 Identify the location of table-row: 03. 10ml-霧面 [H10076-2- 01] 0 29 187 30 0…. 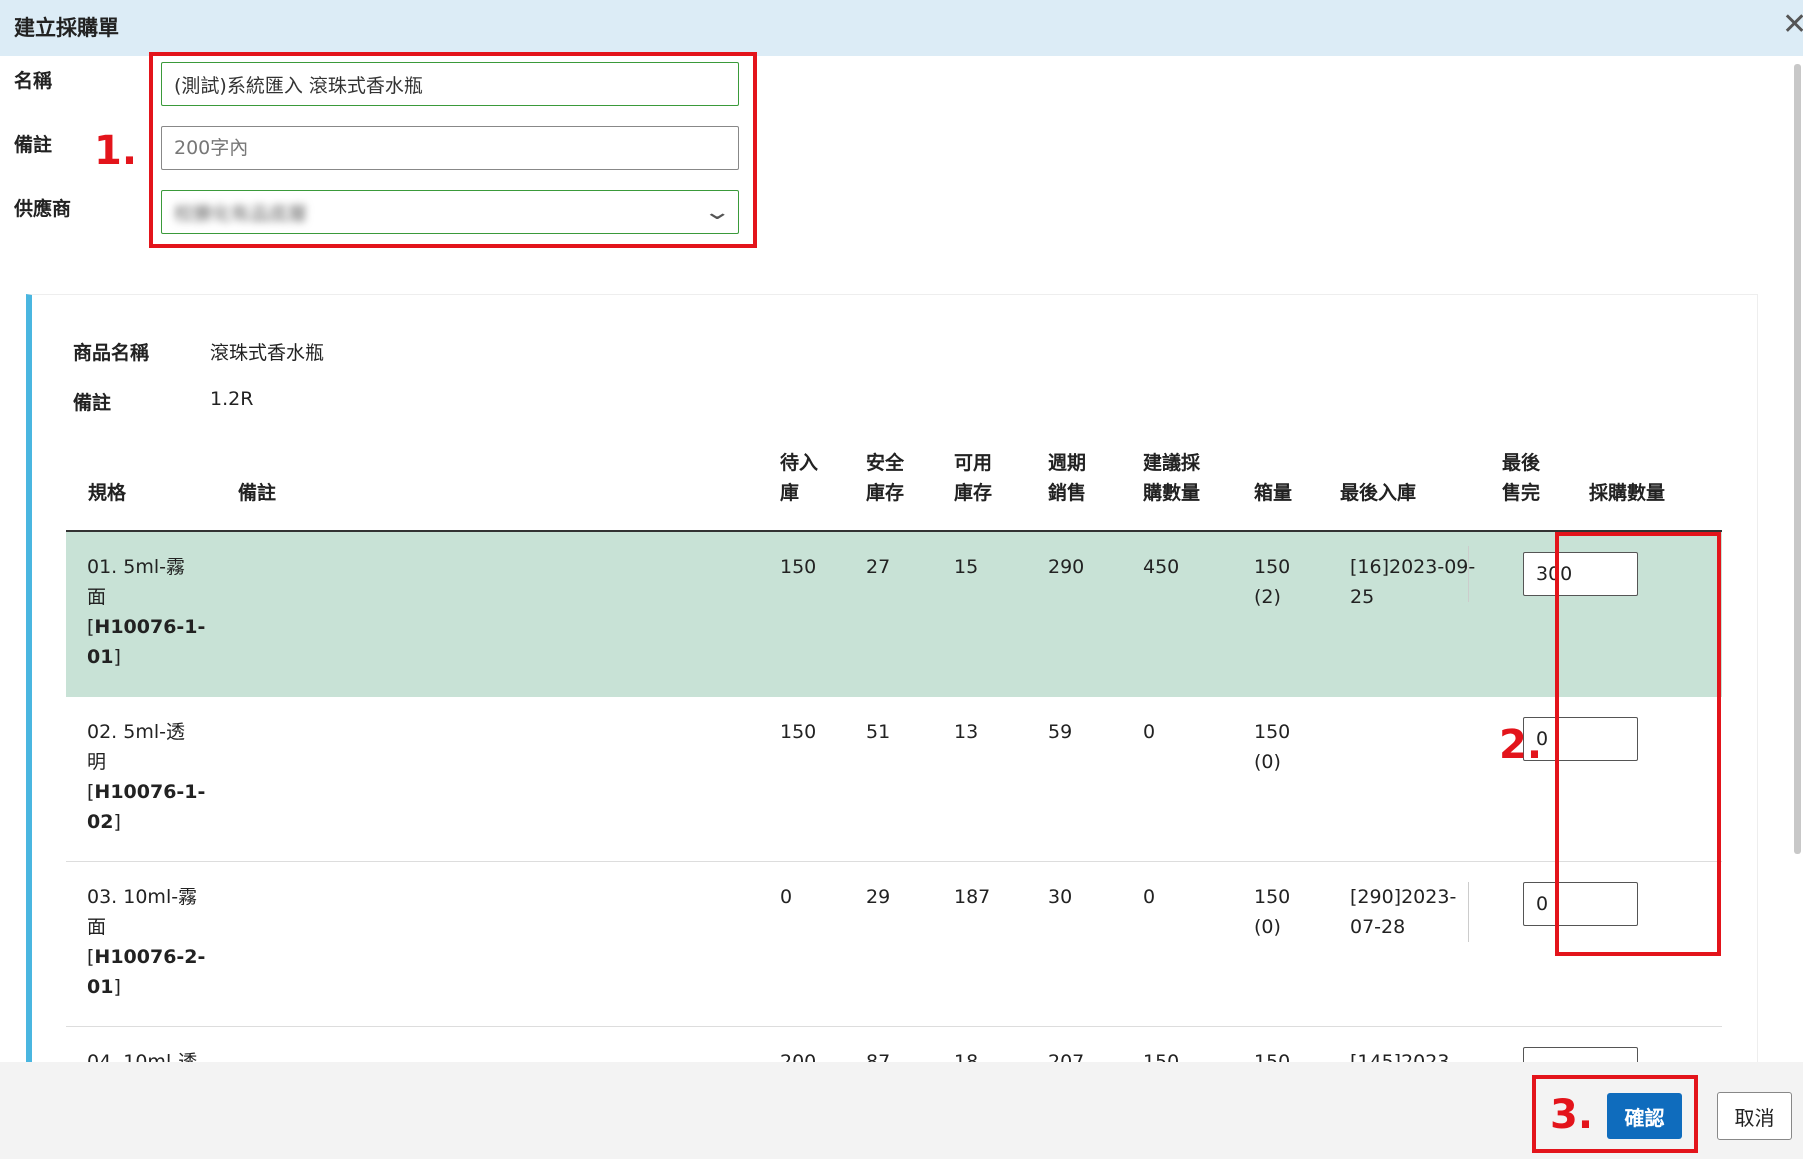
(894, 944).